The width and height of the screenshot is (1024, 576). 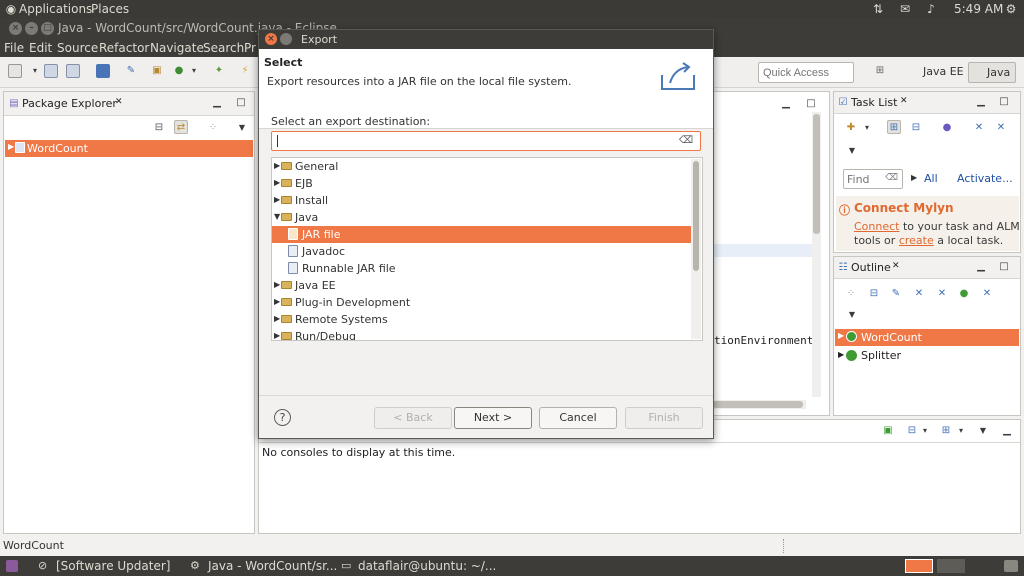 What do you see at coordinates (896, 294) in the screenshot?
I see `hide-fields-icon: ✎` at bounding box center [896, 294].